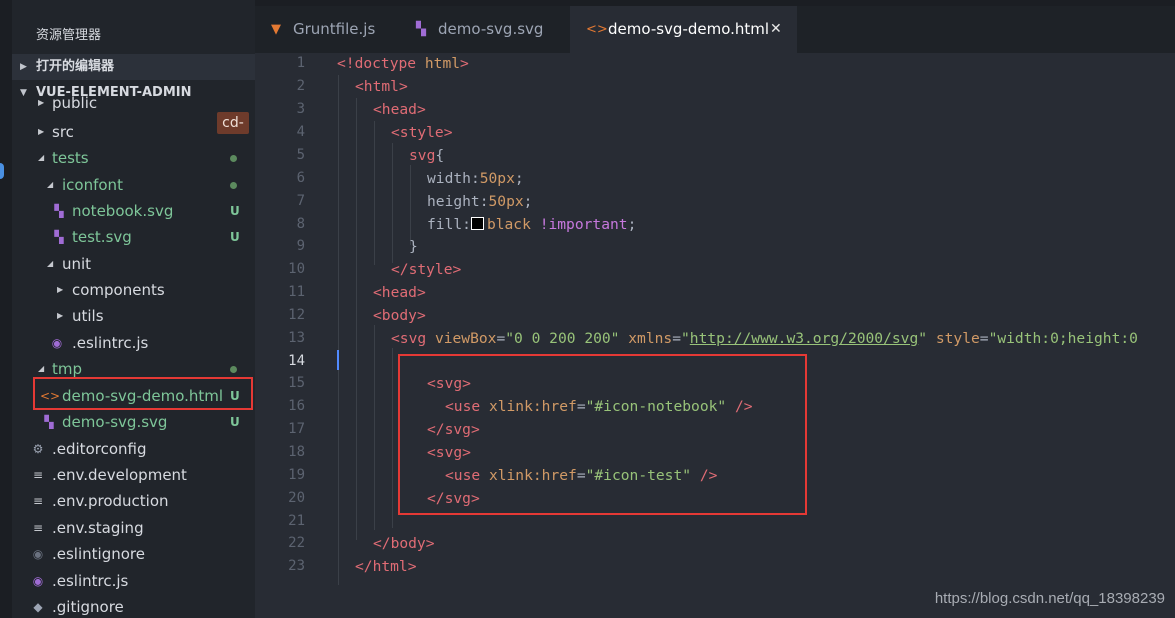 This screenshot has height=618, width=1175. I want to click on tab-gruntfile: ▼ Gruntfile.js, so click(327, 29).